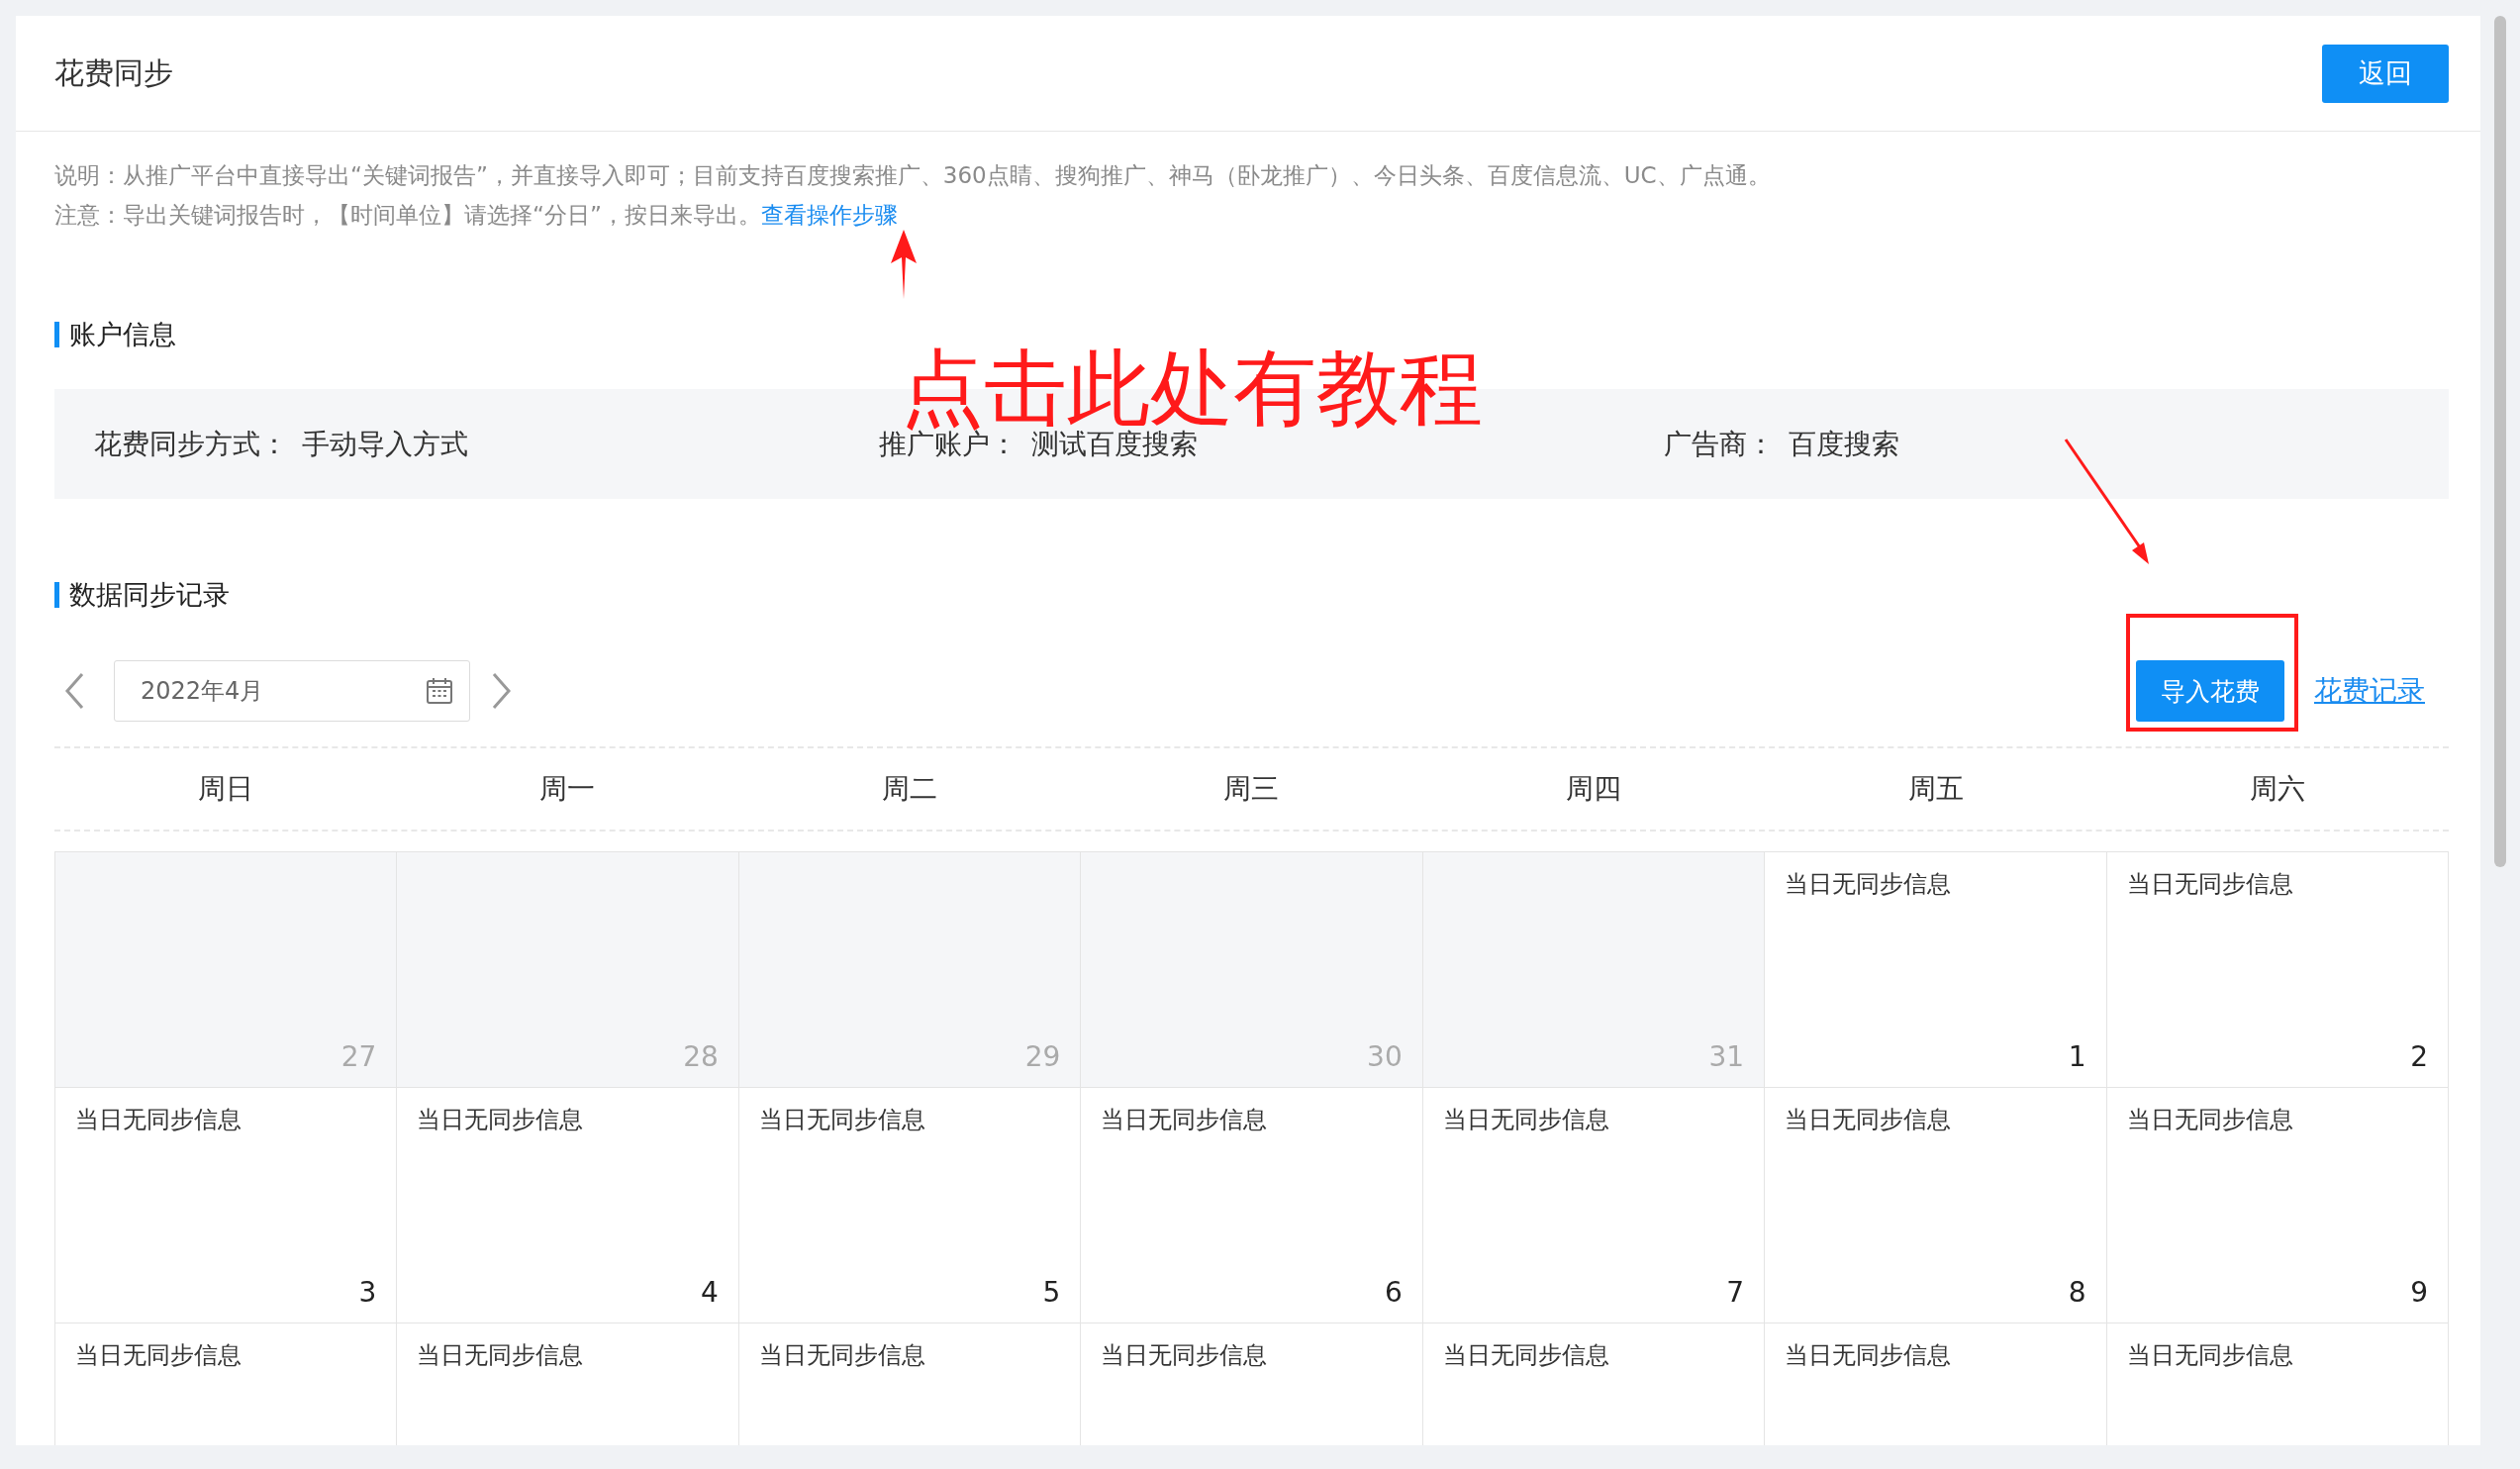  I want to click on day-number: 1, so click(2077, 1056).